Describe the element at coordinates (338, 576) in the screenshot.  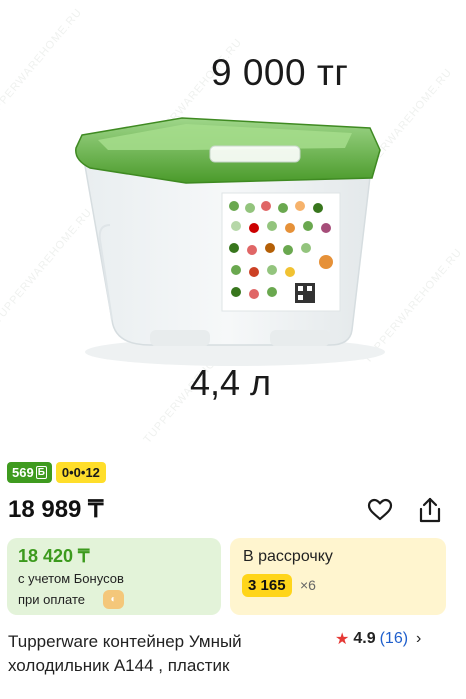
I see `installment-card: В рассрочку 3 165 ×6` at that location.